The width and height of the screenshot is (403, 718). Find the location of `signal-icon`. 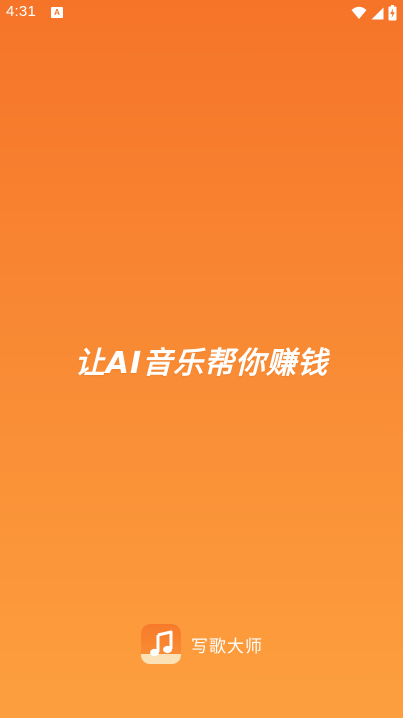

signal-icon is located at coordinates (377, 13).